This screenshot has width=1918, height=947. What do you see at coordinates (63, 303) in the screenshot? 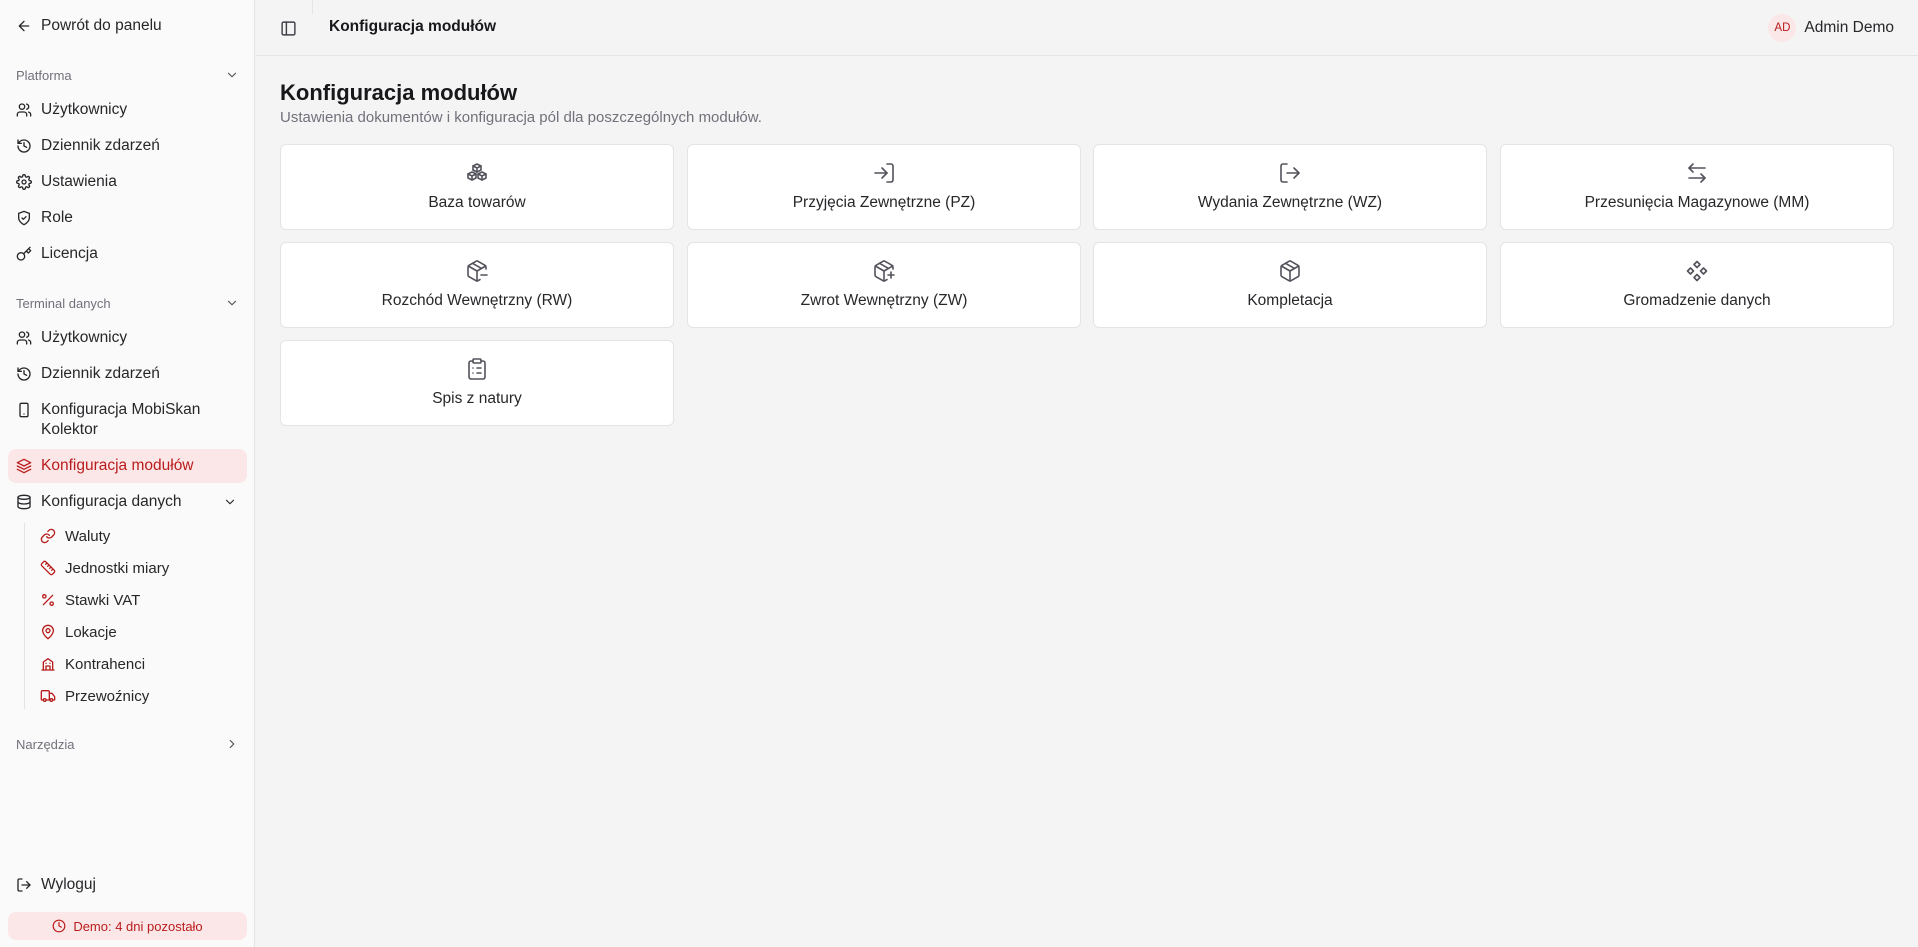
I see `section-terminal-title: Terminal danych` at bounding box center [63, 303].